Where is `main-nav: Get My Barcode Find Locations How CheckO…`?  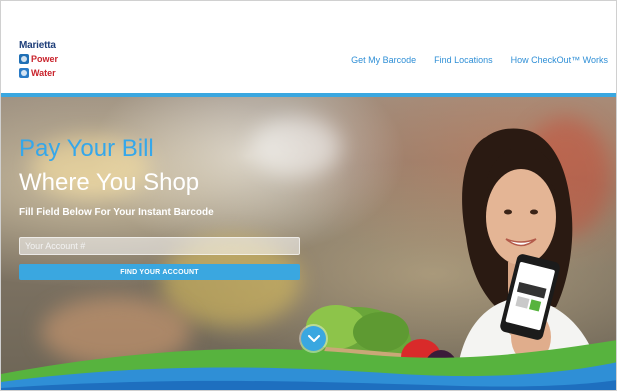 main-nav: Get My Barcode Find Locations How CheckO… is located at coordinates (479, 60).